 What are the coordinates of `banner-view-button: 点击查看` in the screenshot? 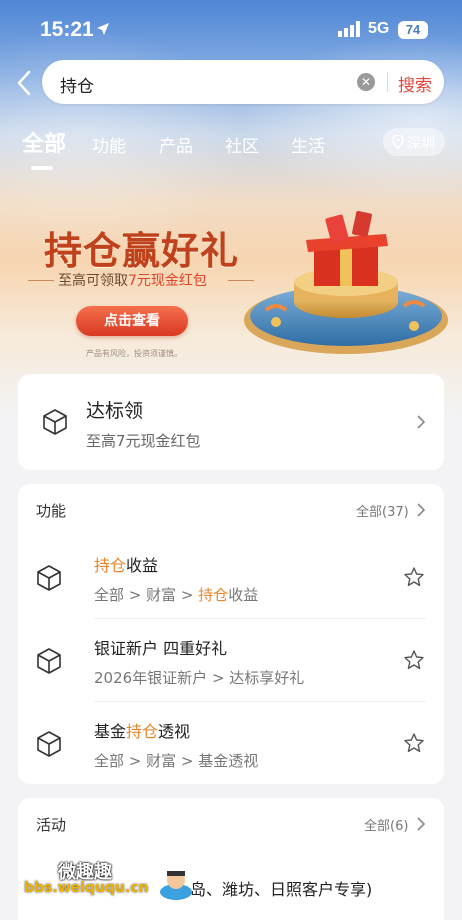 It's located at (132, 321).